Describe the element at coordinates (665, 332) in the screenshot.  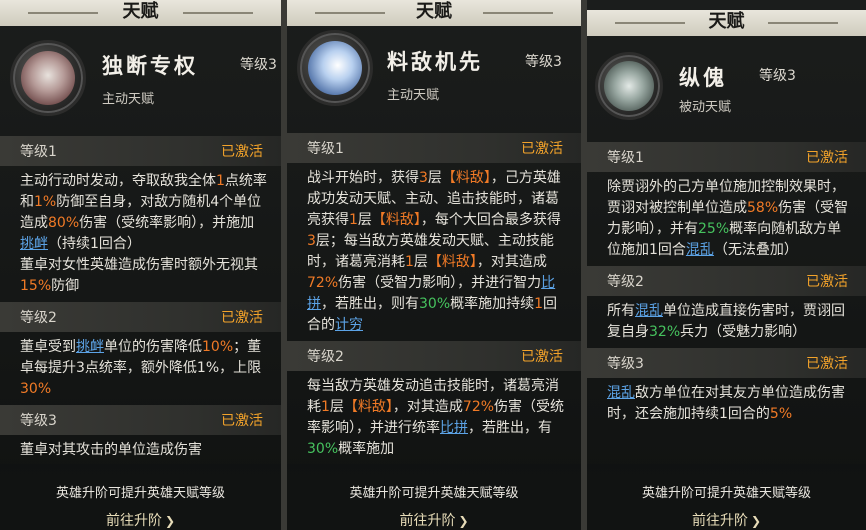
I see `highlight-value: 32%` at that location.